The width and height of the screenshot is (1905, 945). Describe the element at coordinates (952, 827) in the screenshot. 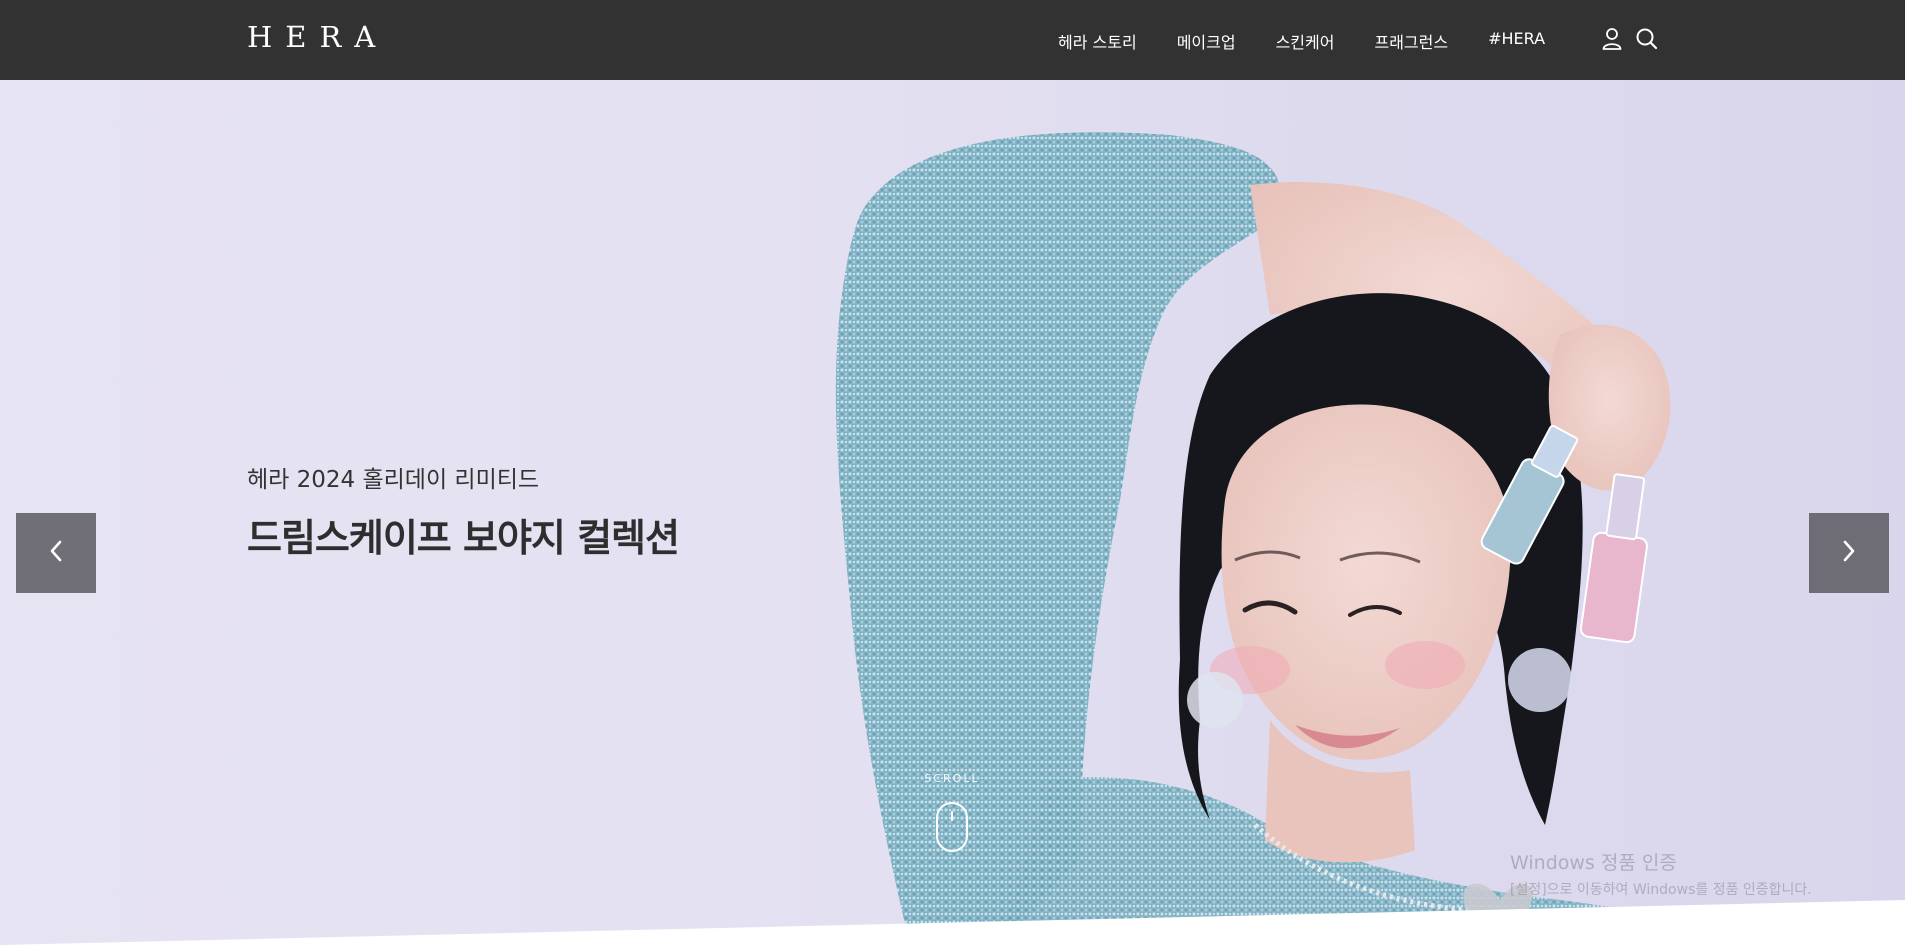

I see `mouse-icon` at that location.